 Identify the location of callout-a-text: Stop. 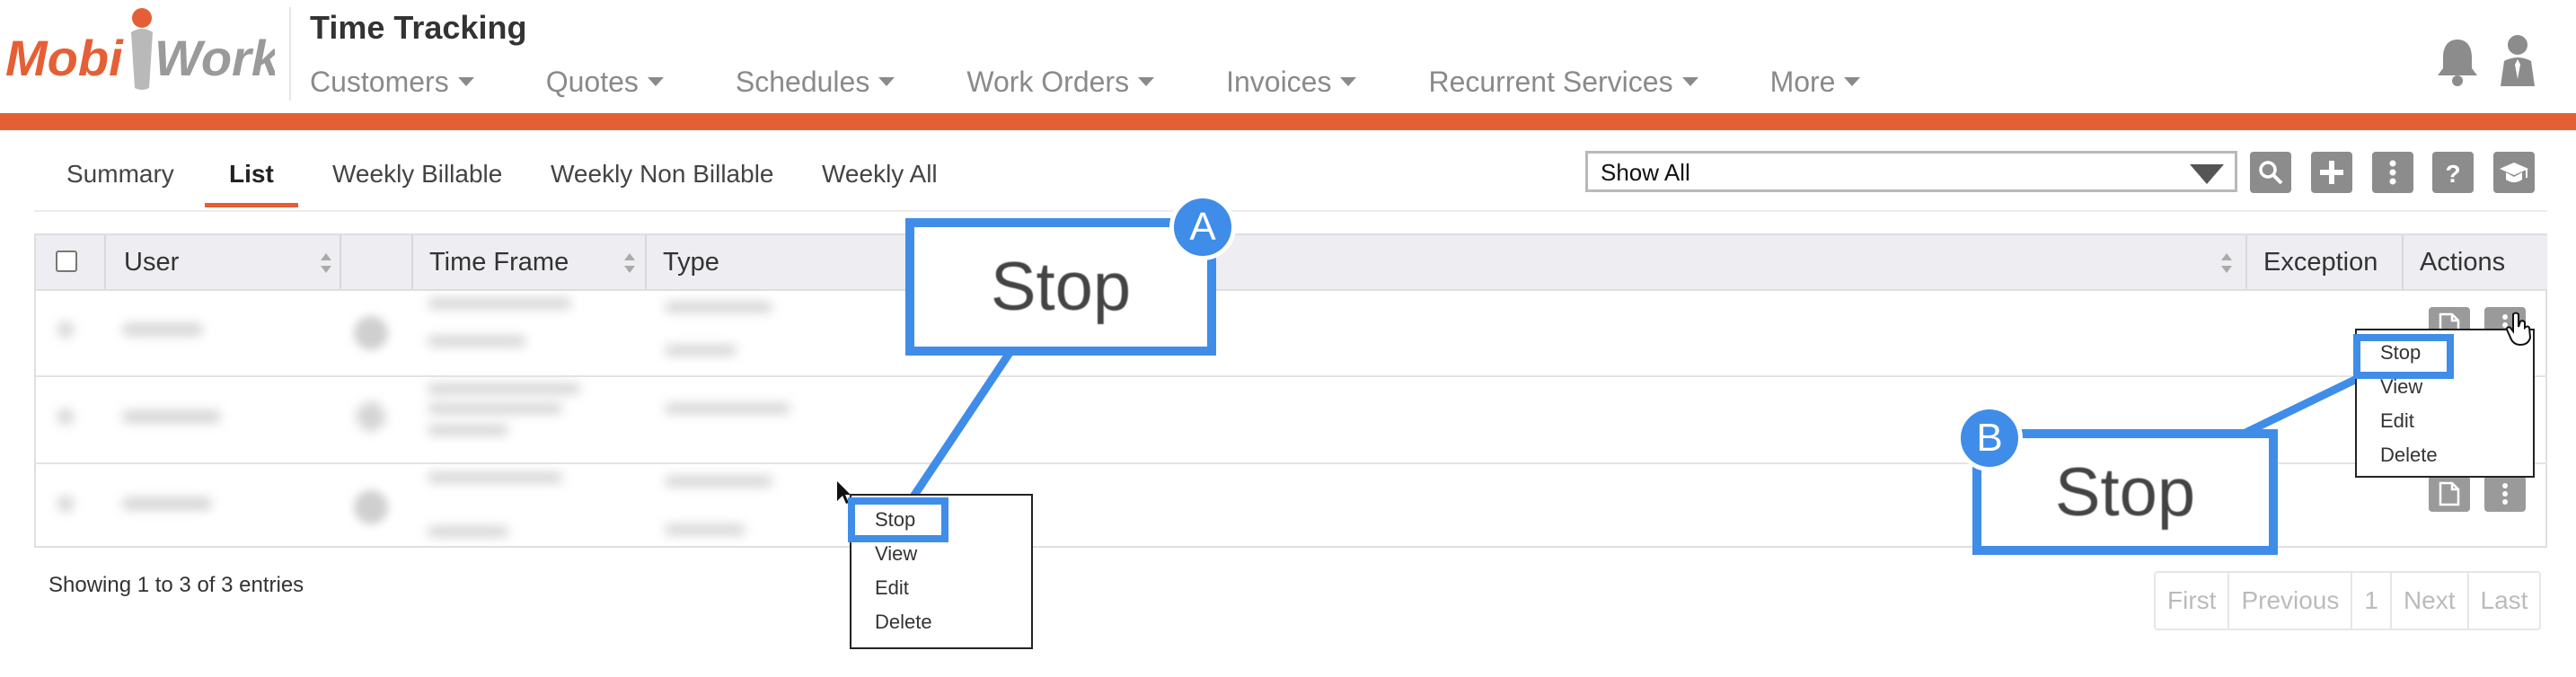
(1061, 287).